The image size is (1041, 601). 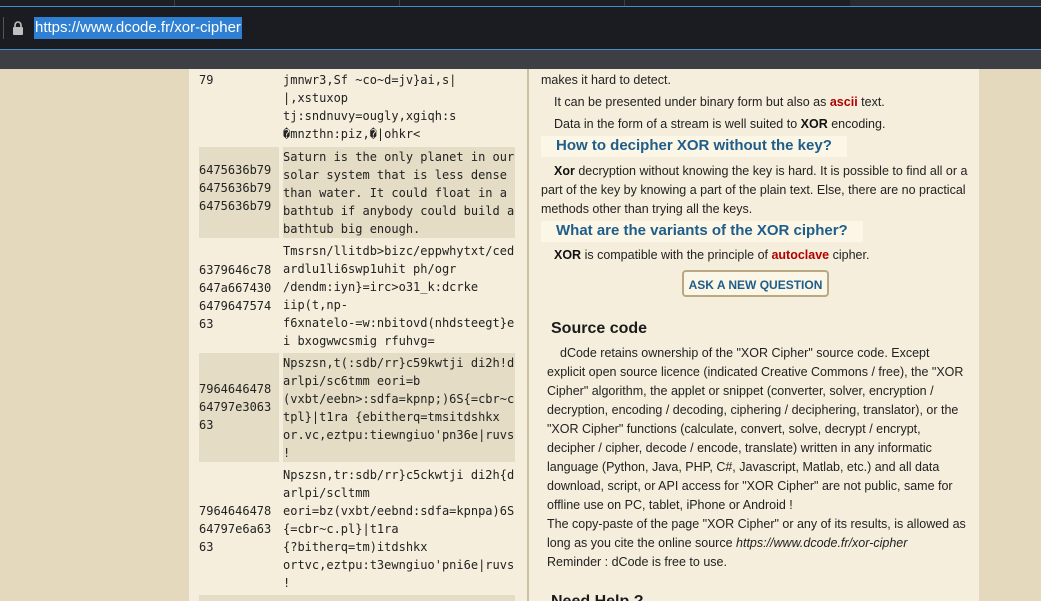 What do you see at coordinates (357, 598) in the screenshot?
I see `table-row` at bounding box center [357, 598].